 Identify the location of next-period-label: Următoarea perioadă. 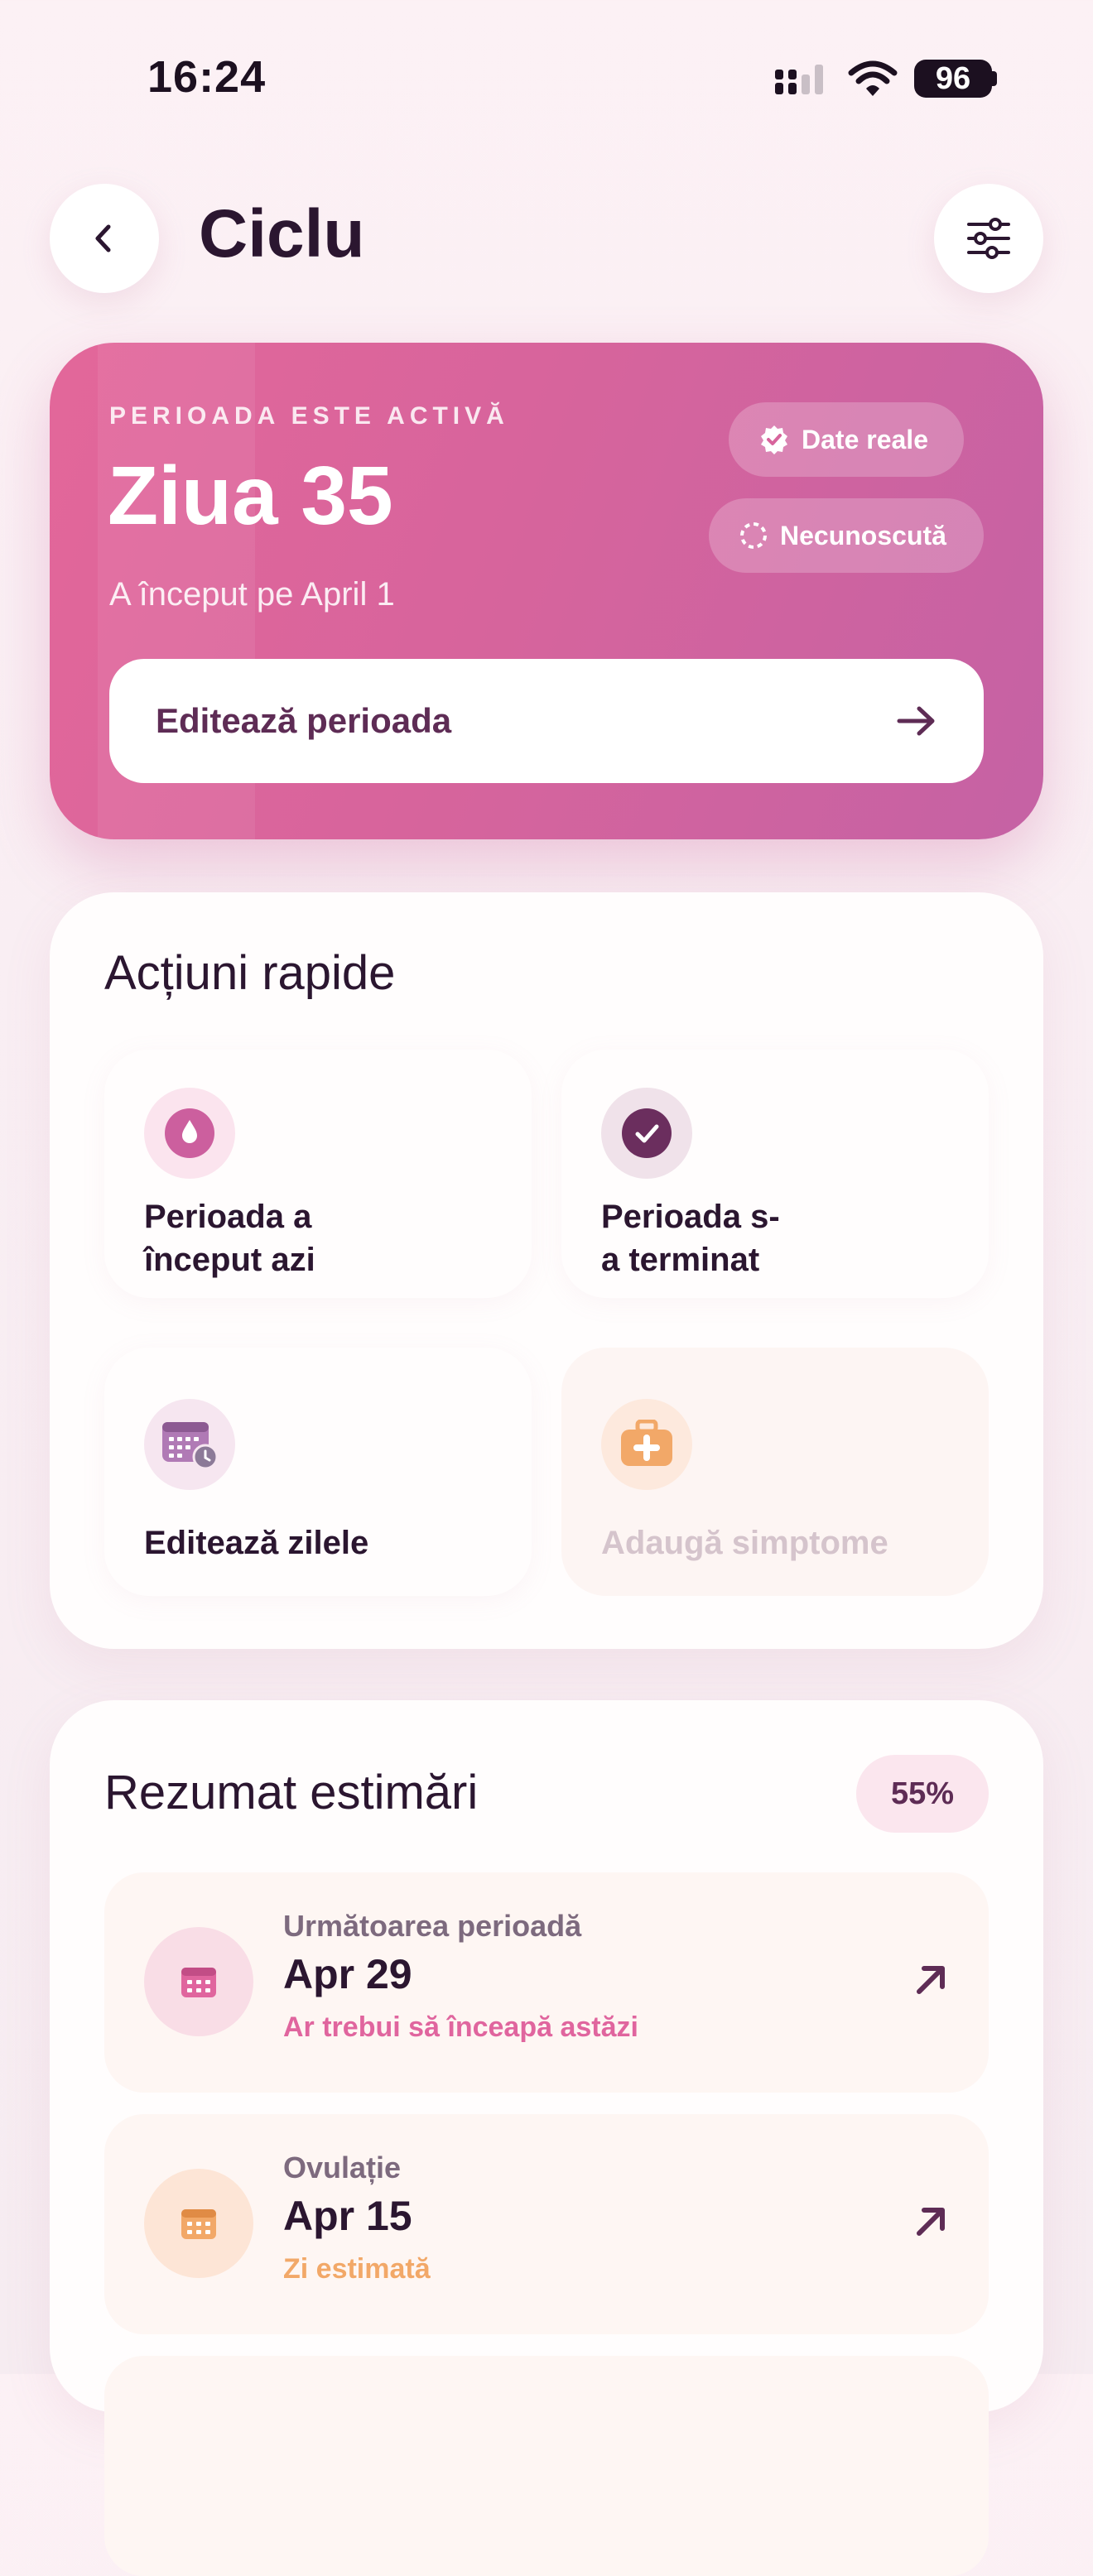
(432, 1926).